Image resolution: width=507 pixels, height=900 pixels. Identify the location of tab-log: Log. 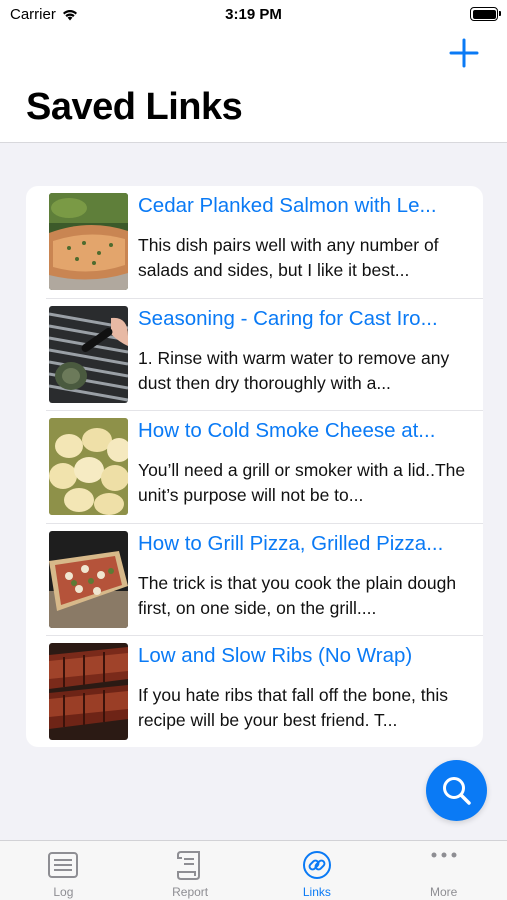
(63, 870).